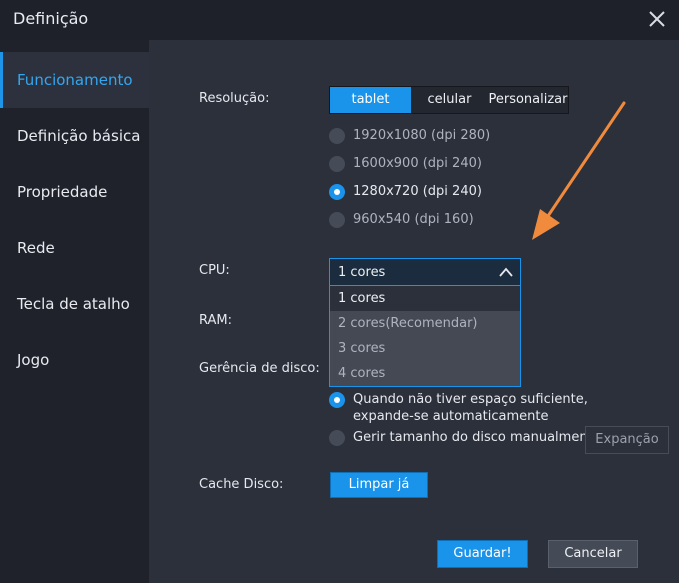 The width and height of the screenshot is (679, 583). What do you see at coordinates (425, 373) in the screenshot?
I see `cpu-option-4: 4 cores` at bounding box center [425, 373].